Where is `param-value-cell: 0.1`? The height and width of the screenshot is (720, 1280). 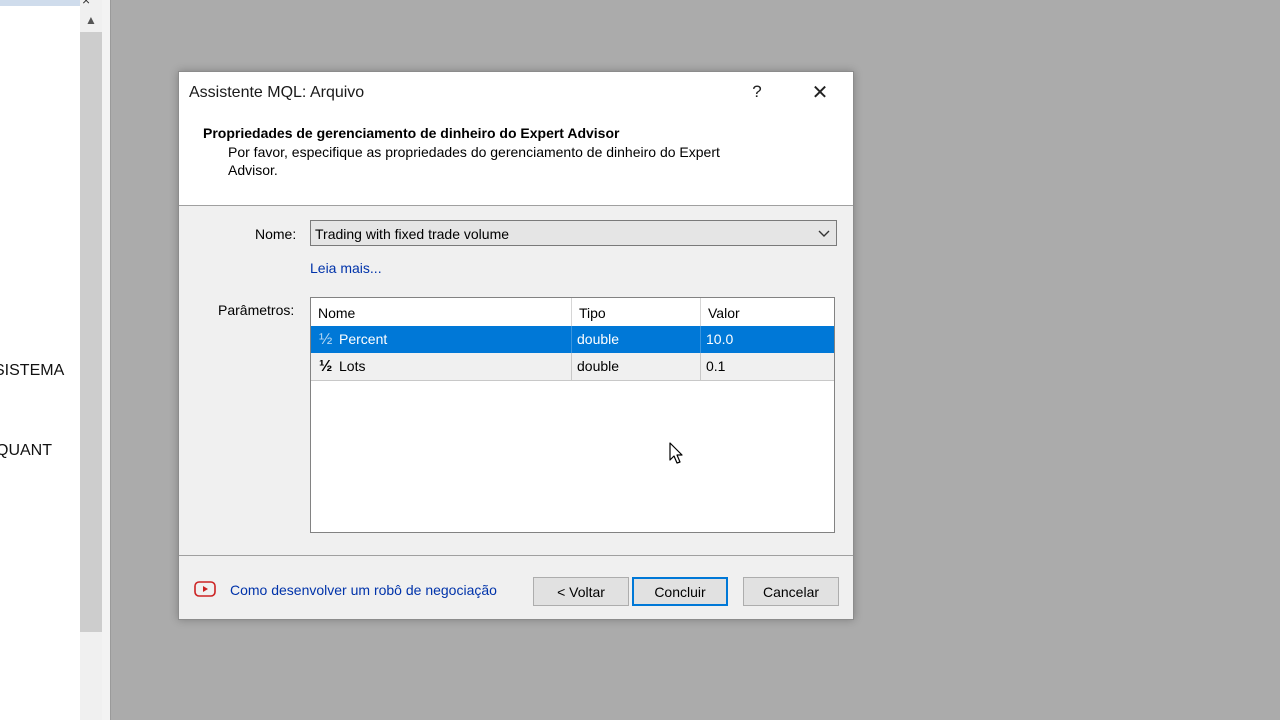
param-value-cell: 0.1 is located at coordinates (767, 366).